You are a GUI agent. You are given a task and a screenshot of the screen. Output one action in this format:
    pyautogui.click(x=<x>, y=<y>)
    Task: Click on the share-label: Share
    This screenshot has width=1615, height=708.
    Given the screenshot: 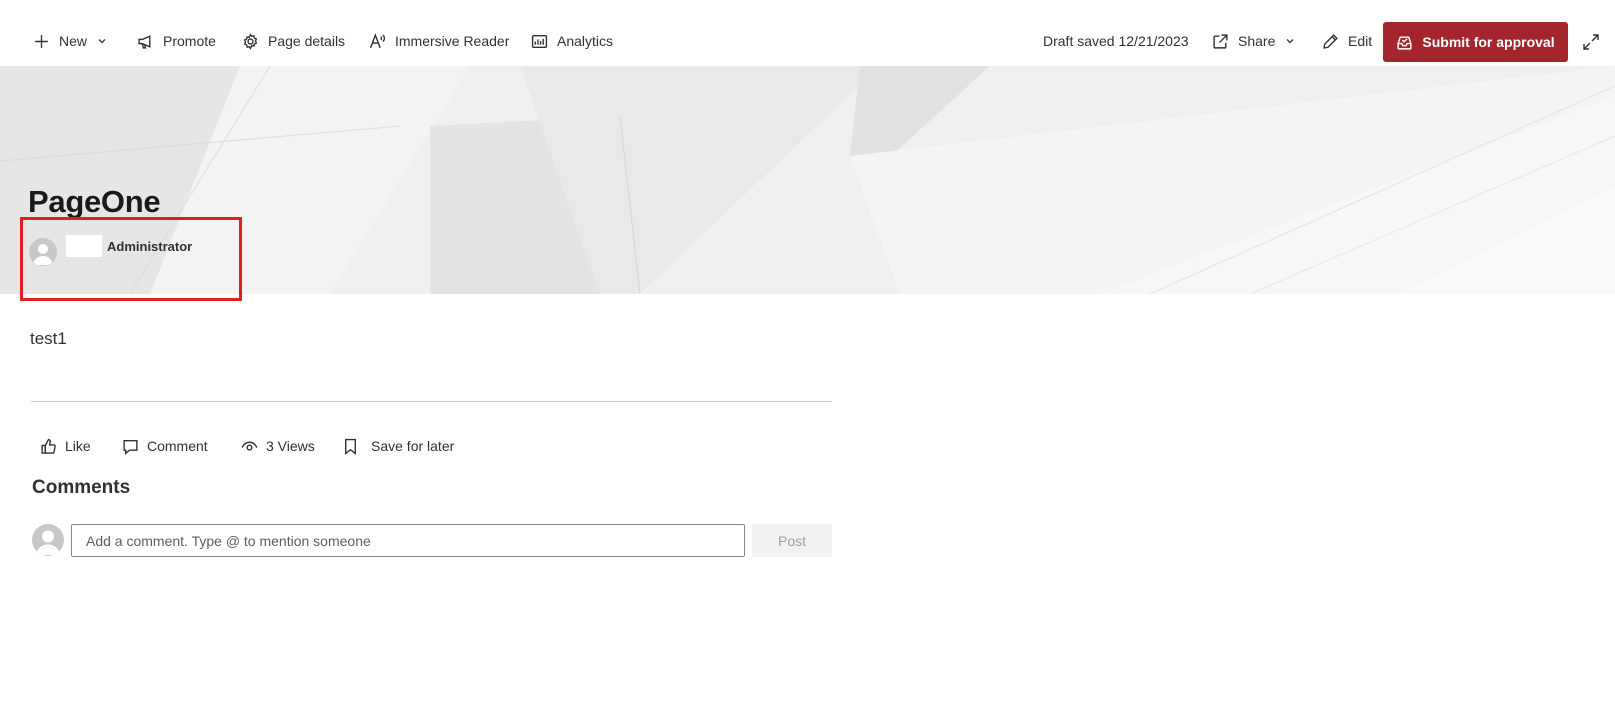 What is the action you would take?
    pyautogui.click(x=1257, y=41)
    